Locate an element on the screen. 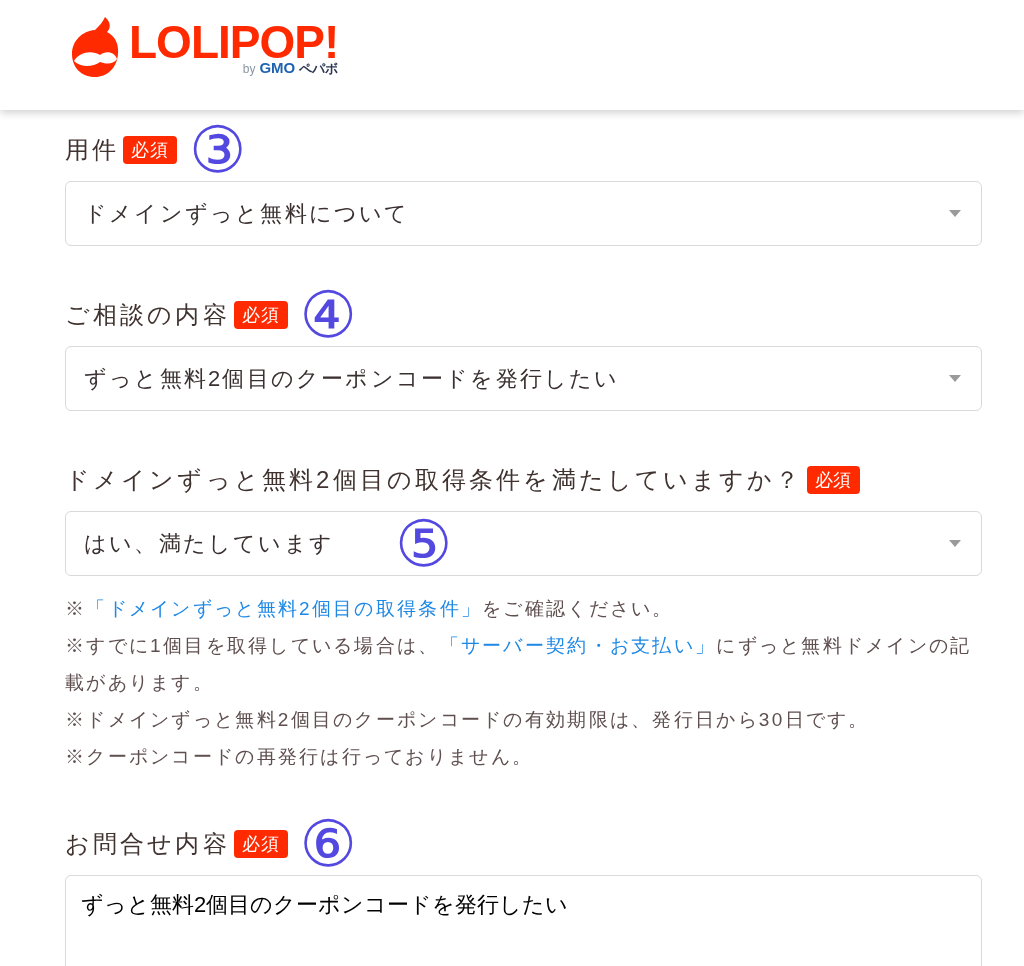 This screenshot has width=1024, height=966. inquiry-textarea: ずっと無料2個目のクーポンコードを発行したい is located at coordinates (523, 920).